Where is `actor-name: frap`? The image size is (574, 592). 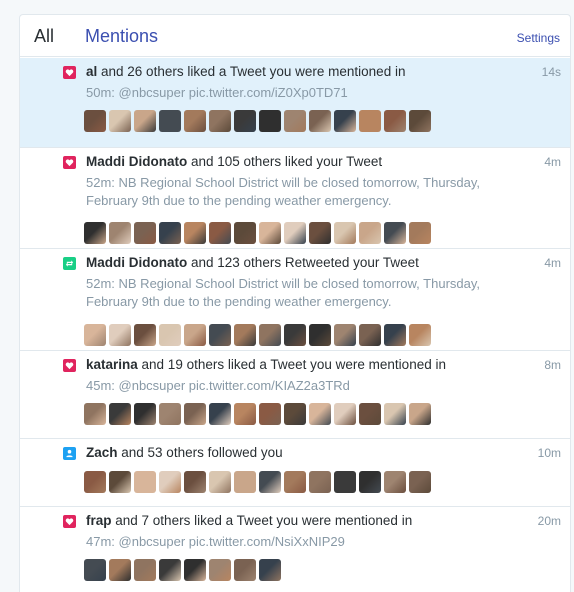
actor-name: frap is located at coordinates (99, 520).